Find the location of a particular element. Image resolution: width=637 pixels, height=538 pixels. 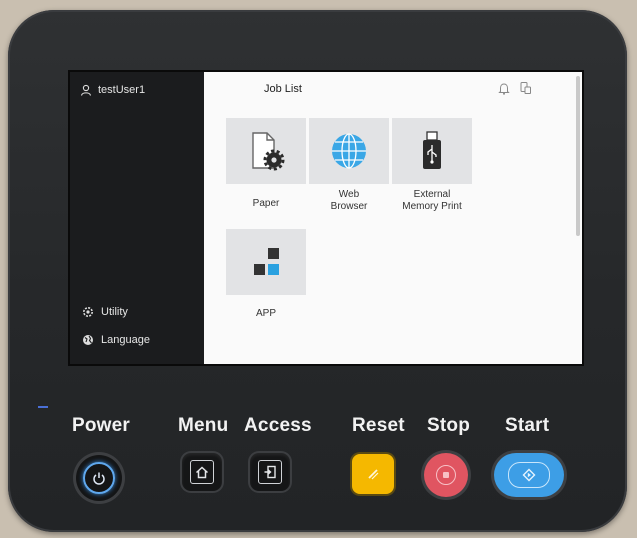

power-button is located at coordinates (99, 478).